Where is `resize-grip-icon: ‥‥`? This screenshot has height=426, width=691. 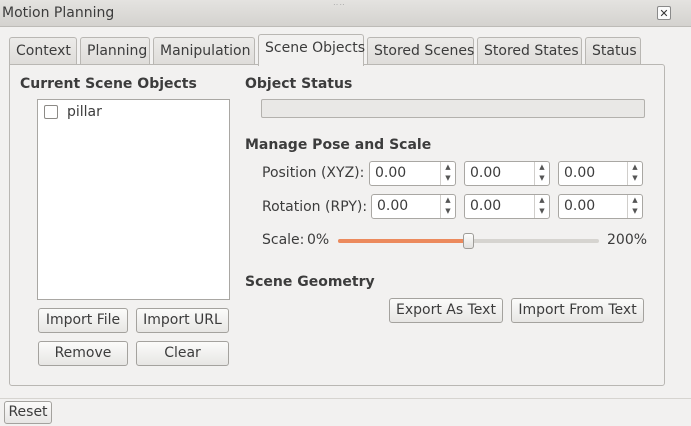 resize-grip-icon: ‥‥ is located at coordinates (339, 3).